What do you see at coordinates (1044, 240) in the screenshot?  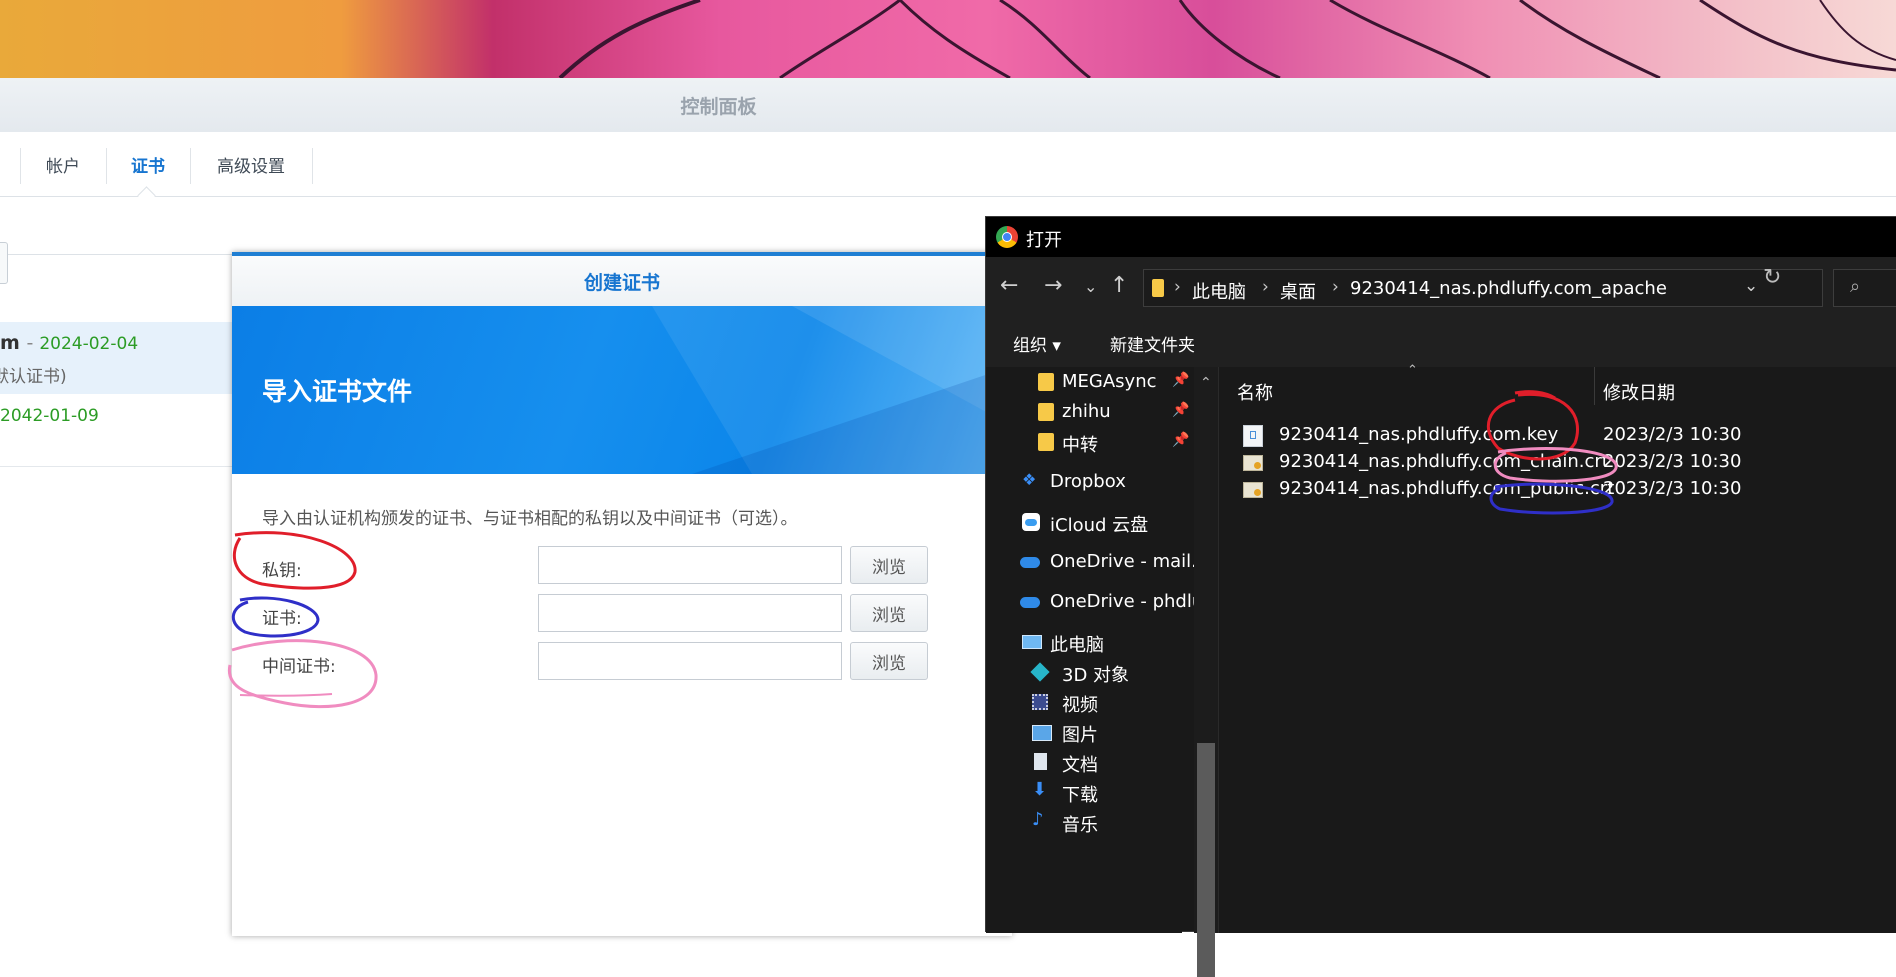 I see `file-dialog-title: 打开` at bounding box center [1044, 240].